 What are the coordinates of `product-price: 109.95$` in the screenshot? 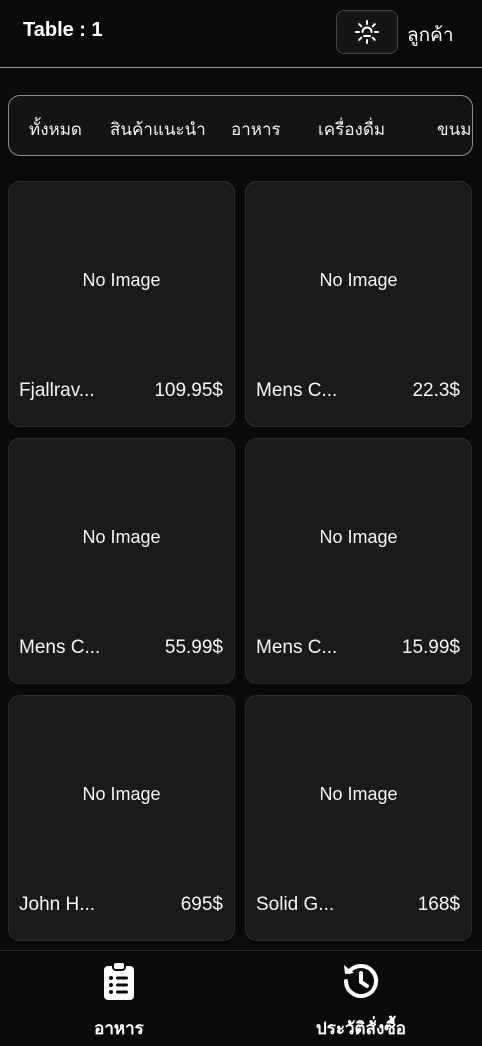 It's located at (188, 390).